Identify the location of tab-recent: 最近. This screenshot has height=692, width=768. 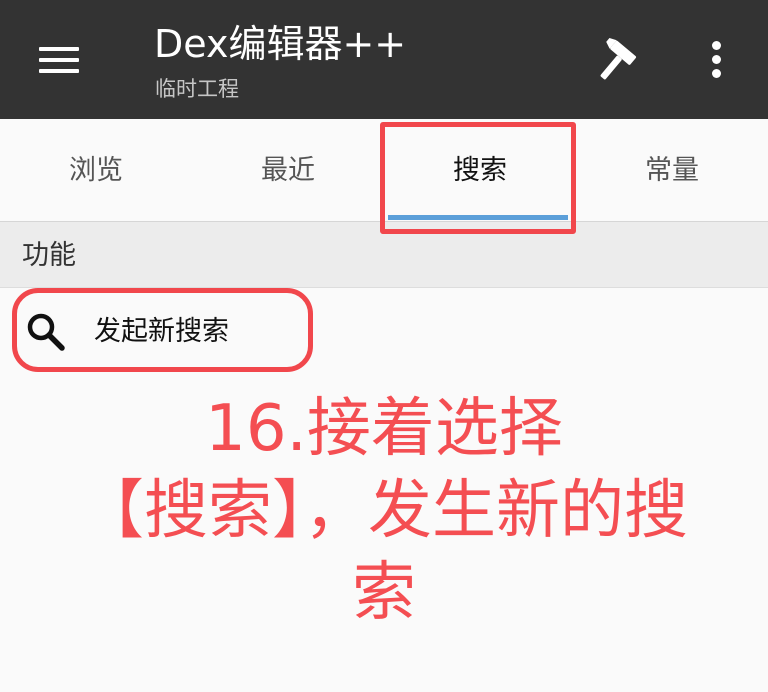
(288, 170).